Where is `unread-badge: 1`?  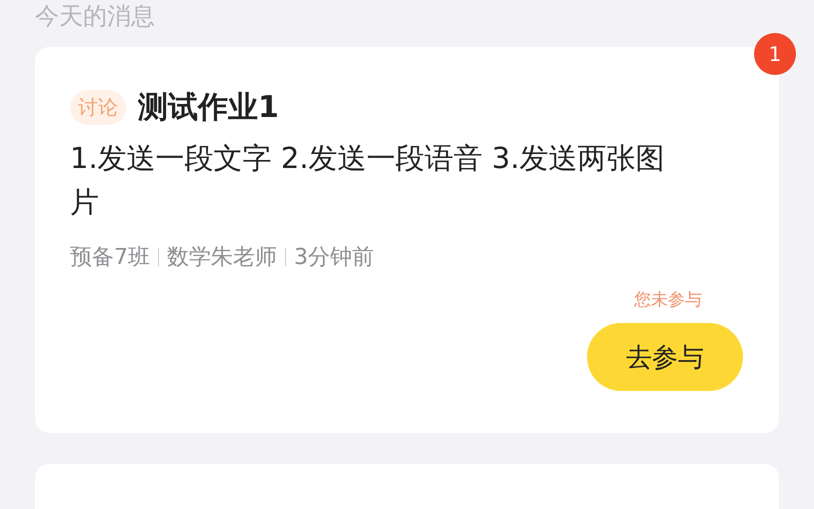 unread-badge: 1 is located at coordinates (775, 54).